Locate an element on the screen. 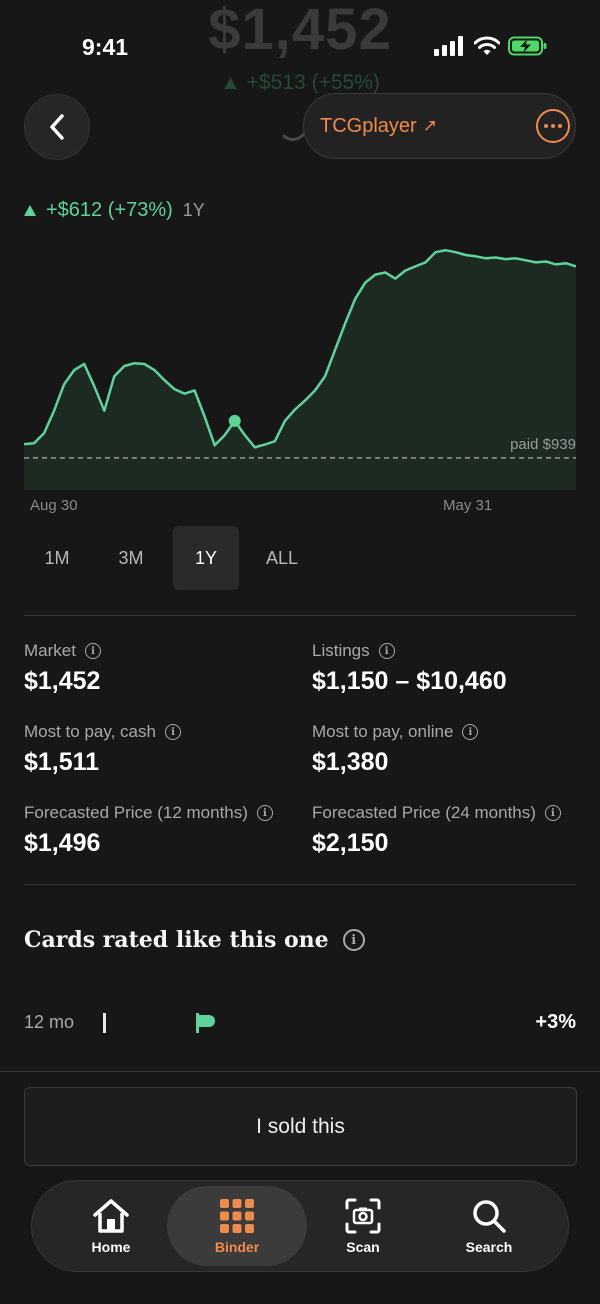 The height and width of the screenshot is (1304, 600). rated-range-marker is located at coordinates (104, 1023).